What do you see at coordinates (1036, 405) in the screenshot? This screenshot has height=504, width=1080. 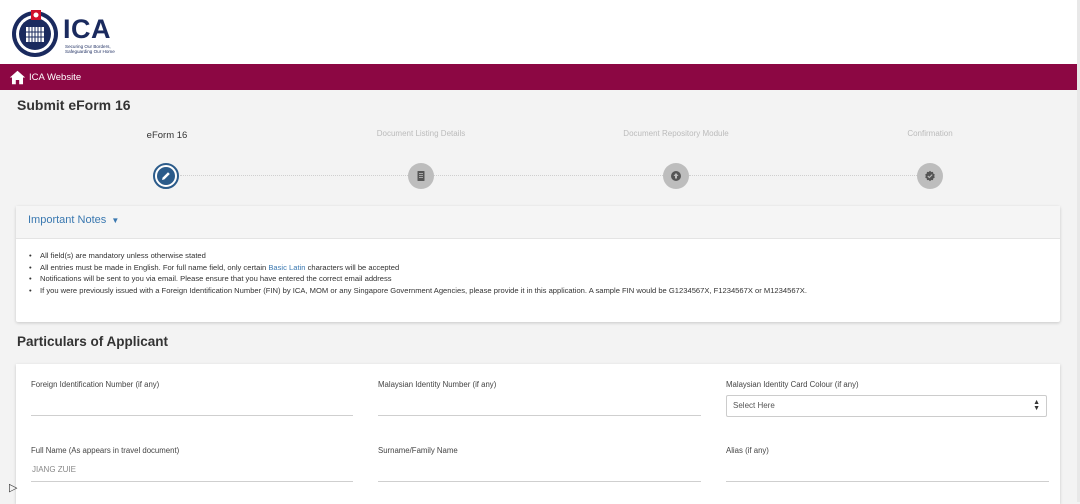 I see `select-arrows-icon: ▲ ▼` at bounding box center [1036, 405].